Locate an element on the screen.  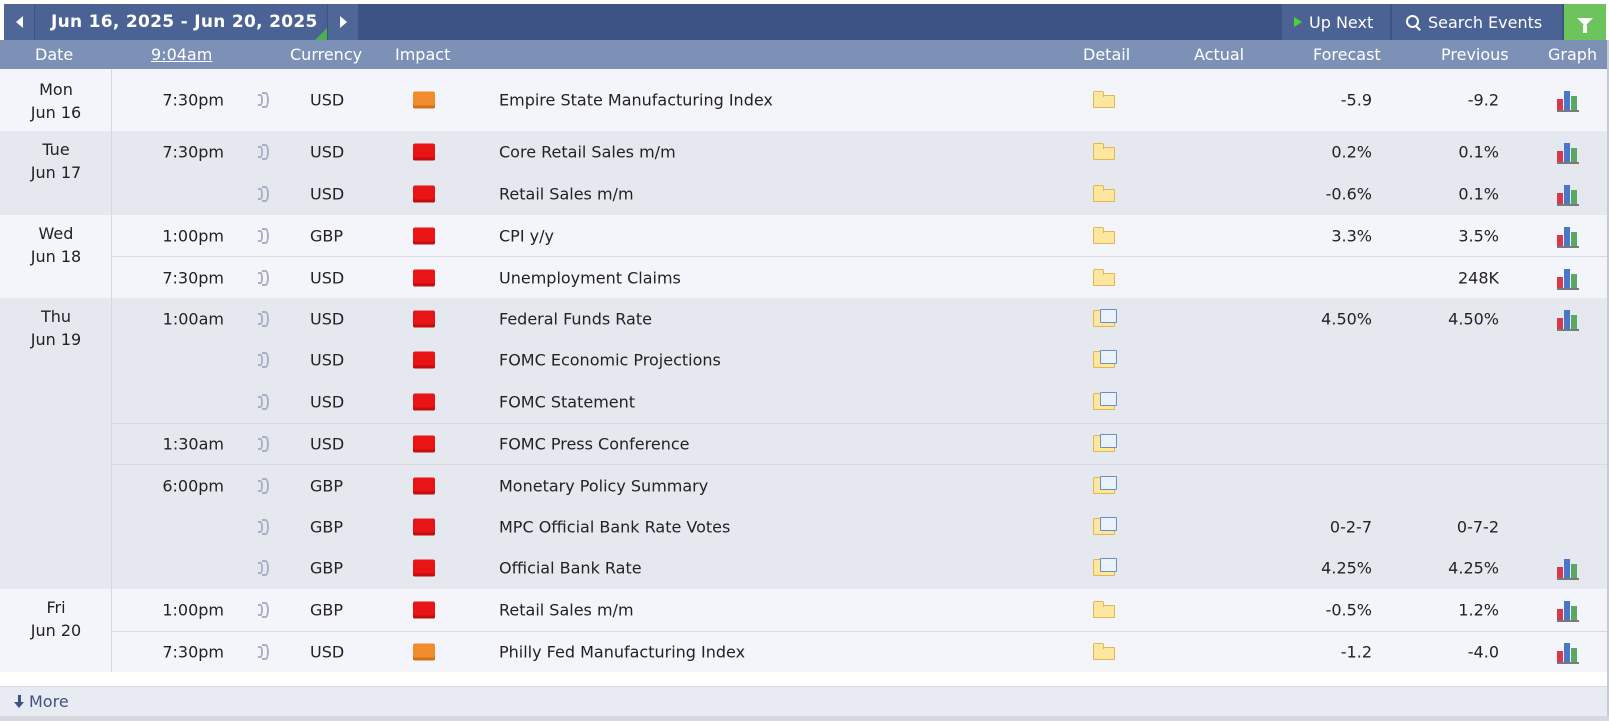
next-week-button is located at coordinates (343, 22).